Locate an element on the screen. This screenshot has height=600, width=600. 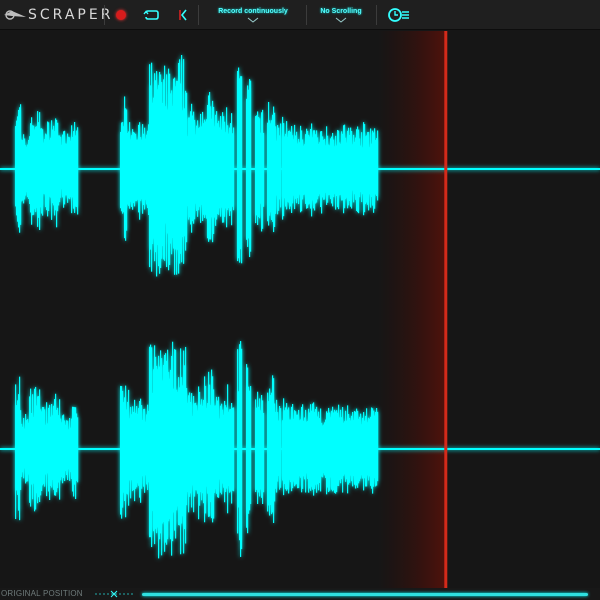
record-mode-label: Record continuously is located at coordinates (253, 11).